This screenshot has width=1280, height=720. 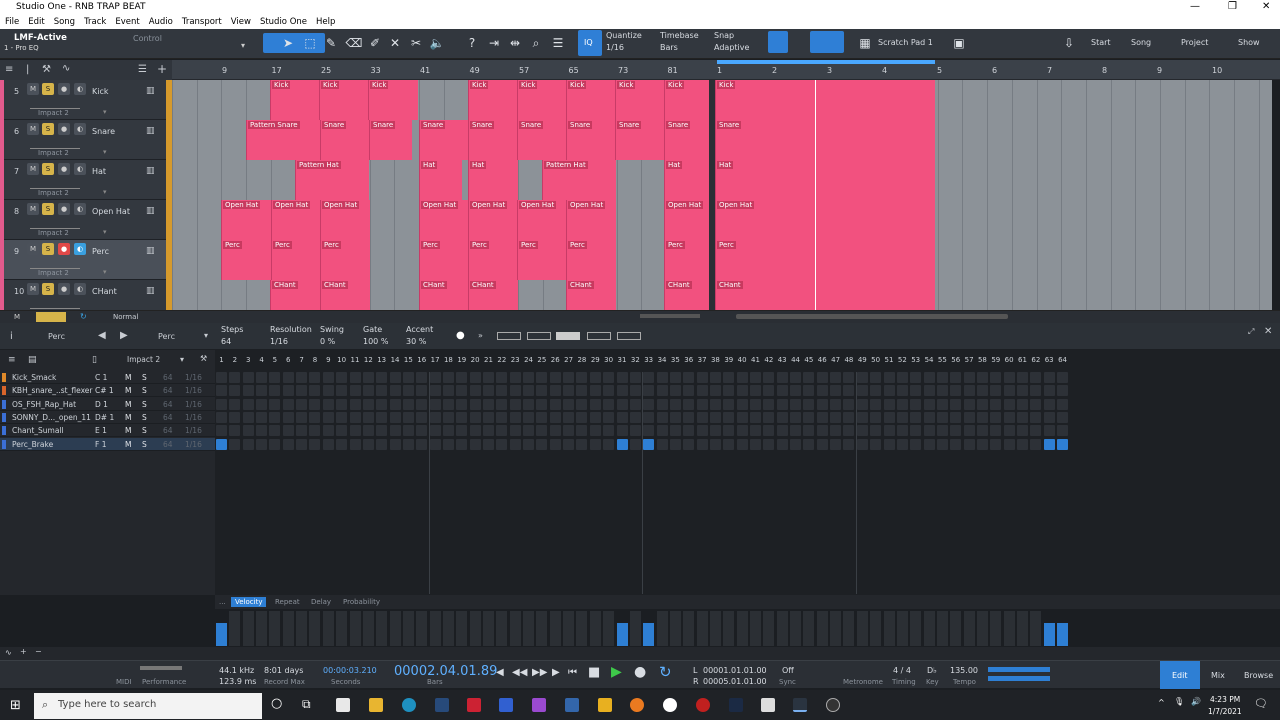 What do you see at coordinates (64, 22) in the screenshot?
I see `menu-song: Song` at bounding box center [64, 22].